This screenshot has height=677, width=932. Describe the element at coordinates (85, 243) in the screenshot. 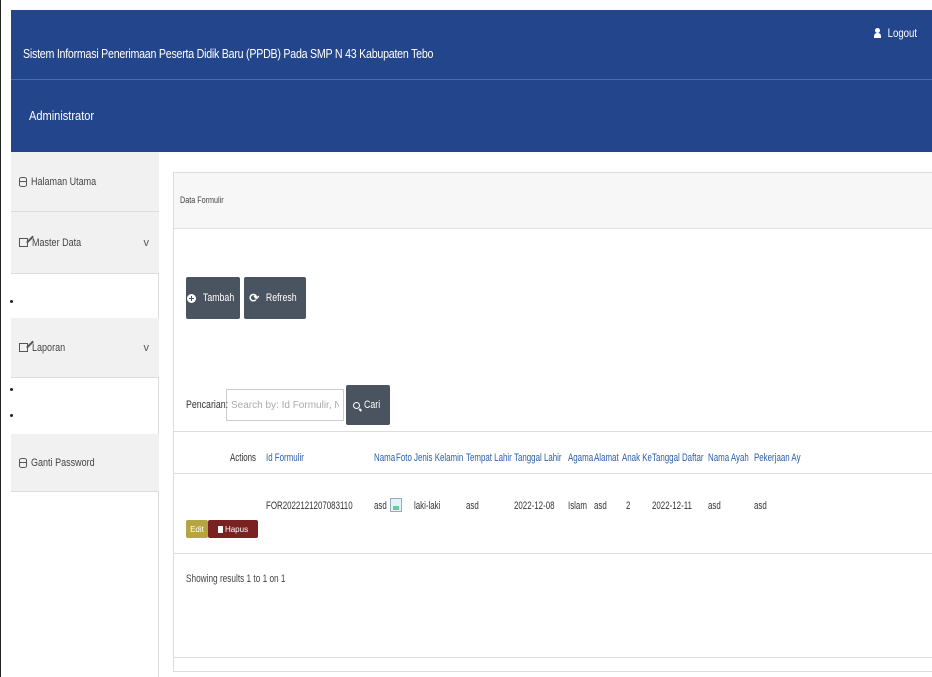

I see `sidebar-item-master-data: Master Data v` at that location.